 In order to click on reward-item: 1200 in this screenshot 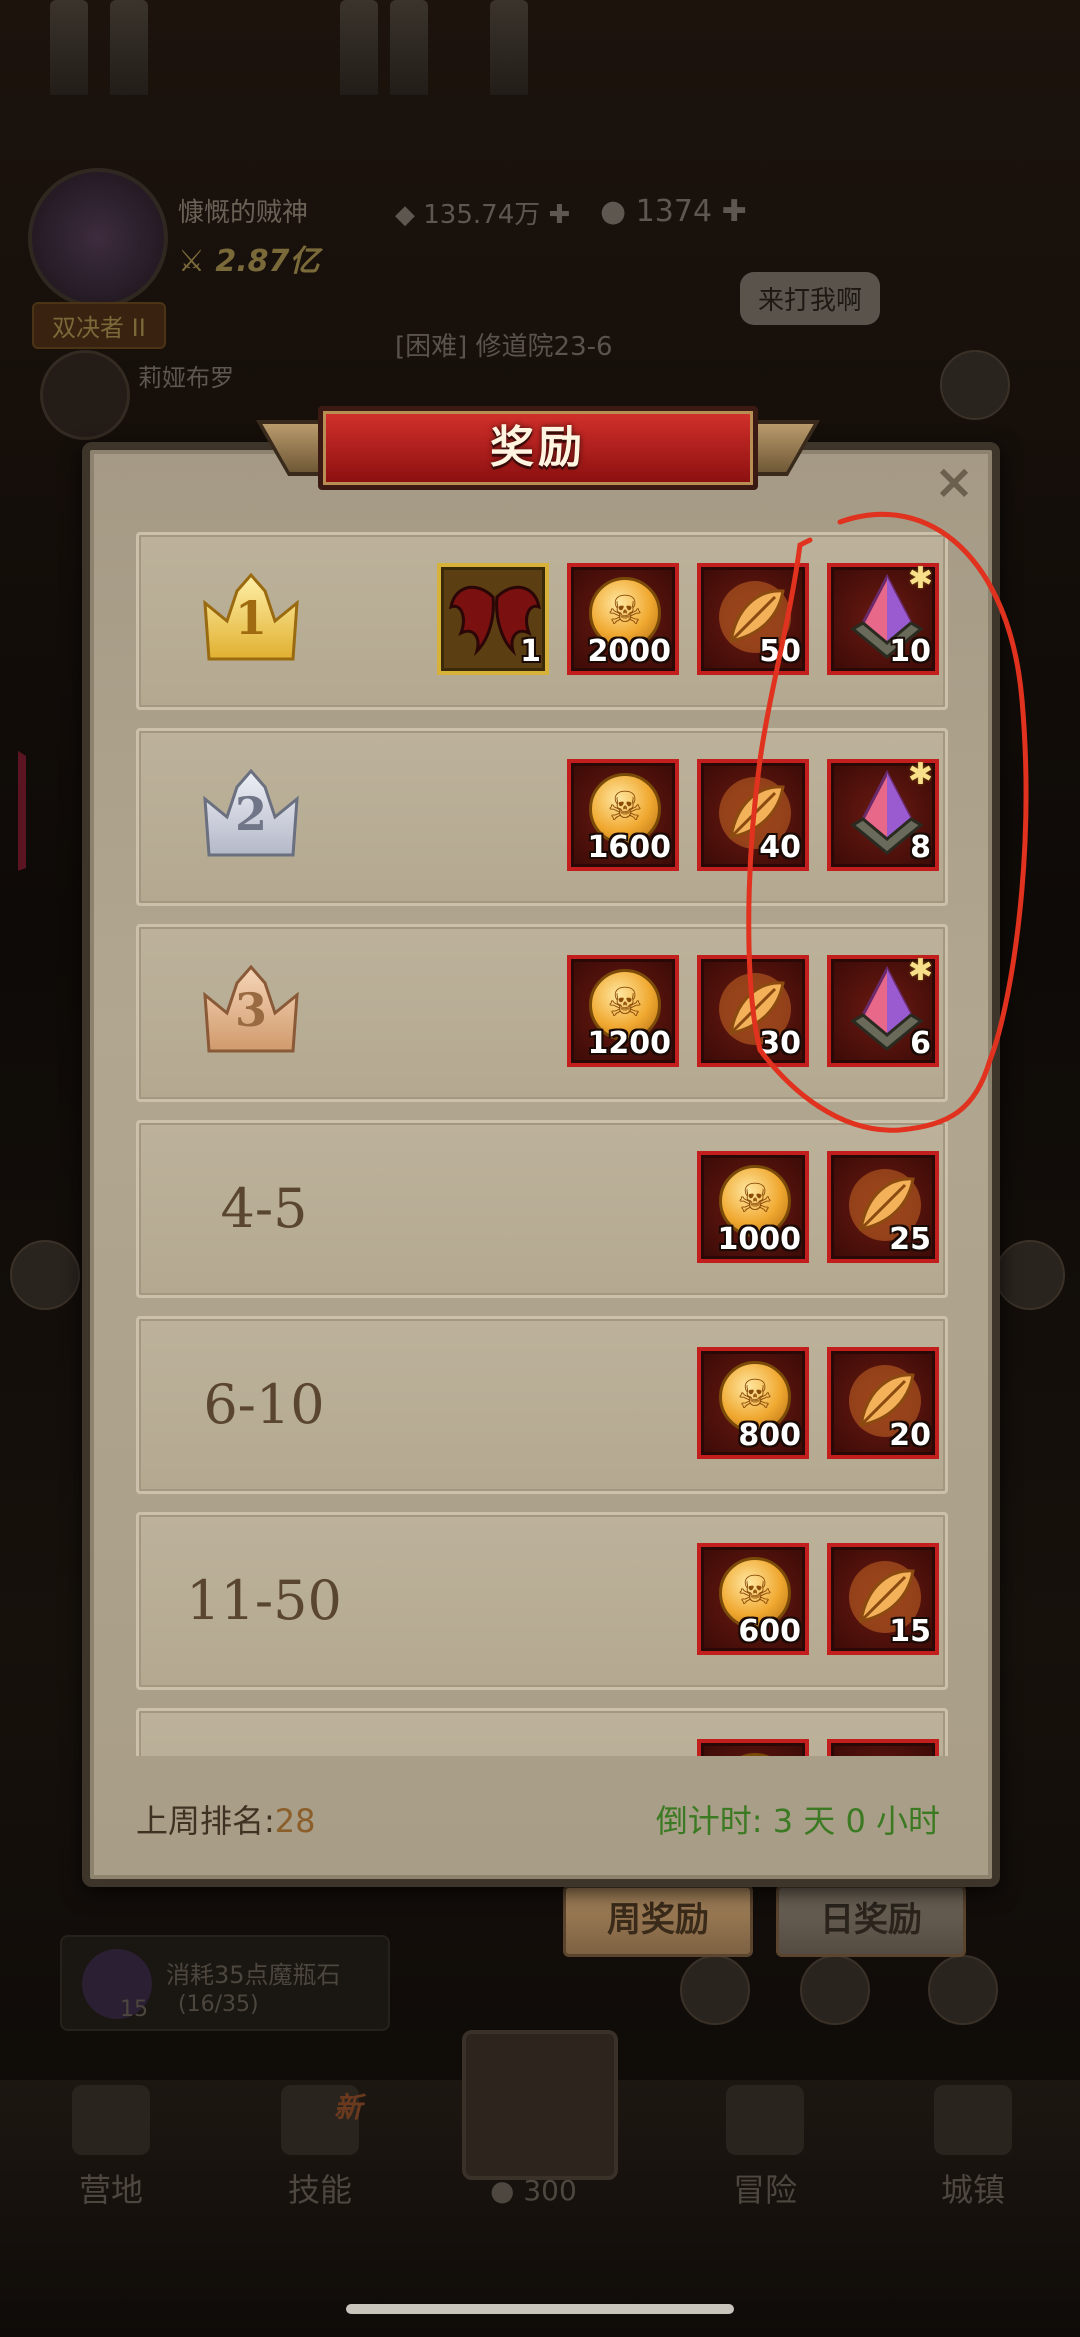, I will do `click(623, 1011)`.